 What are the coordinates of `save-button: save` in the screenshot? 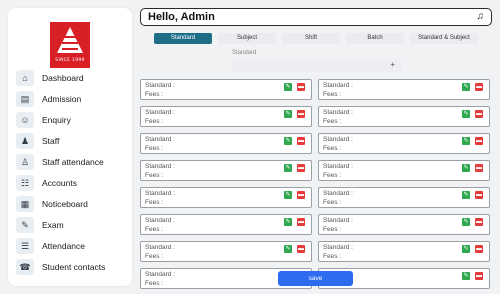 It's located at (315, 278).